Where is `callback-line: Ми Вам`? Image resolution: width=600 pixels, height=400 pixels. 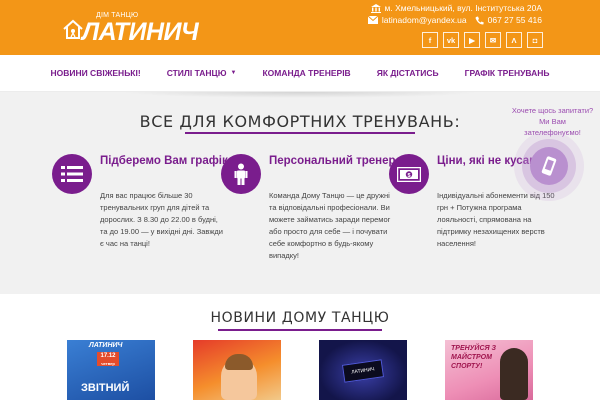
callback-line: Ми Вам is located at coordinates (552, 121).